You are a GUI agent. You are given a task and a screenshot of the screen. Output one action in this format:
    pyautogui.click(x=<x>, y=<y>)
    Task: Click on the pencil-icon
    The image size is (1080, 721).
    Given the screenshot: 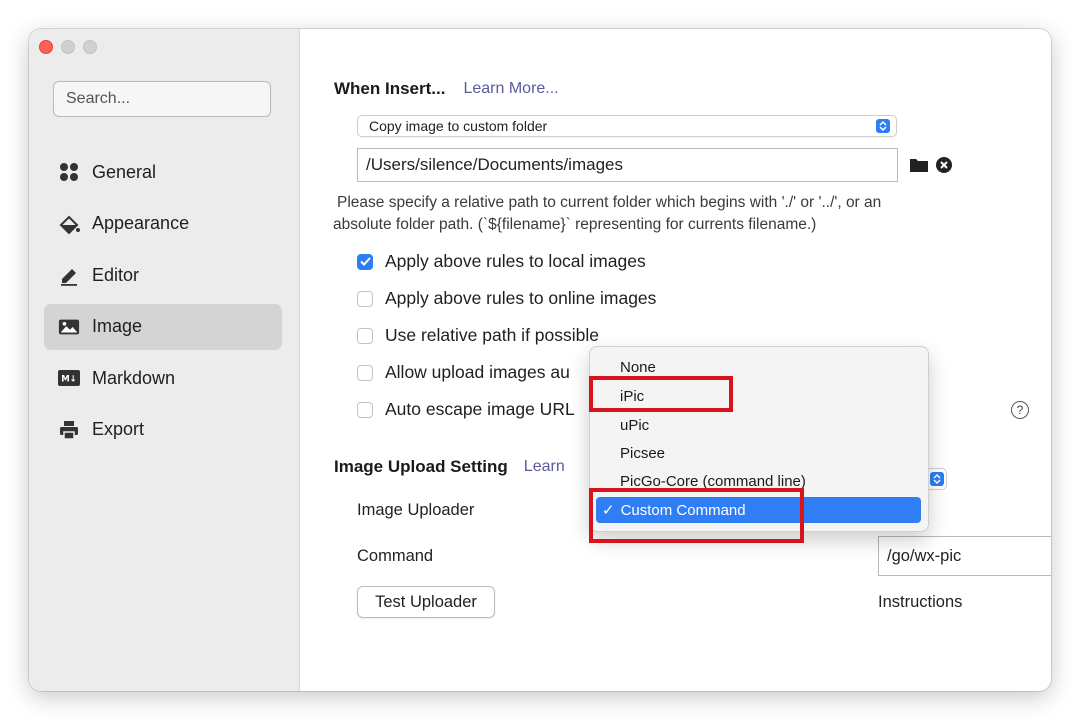 What is the action you would take?
    pyautogui.click(x=69, y=275)
    